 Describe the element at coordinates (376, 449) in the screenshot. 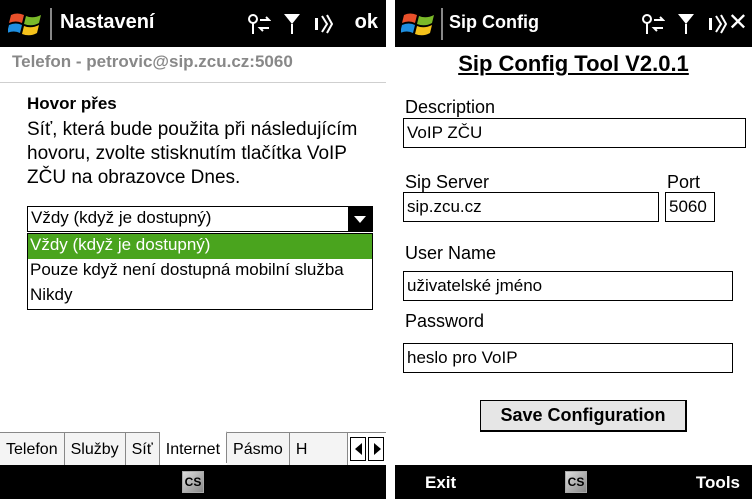

I see `chevron-right-icon` at that location.